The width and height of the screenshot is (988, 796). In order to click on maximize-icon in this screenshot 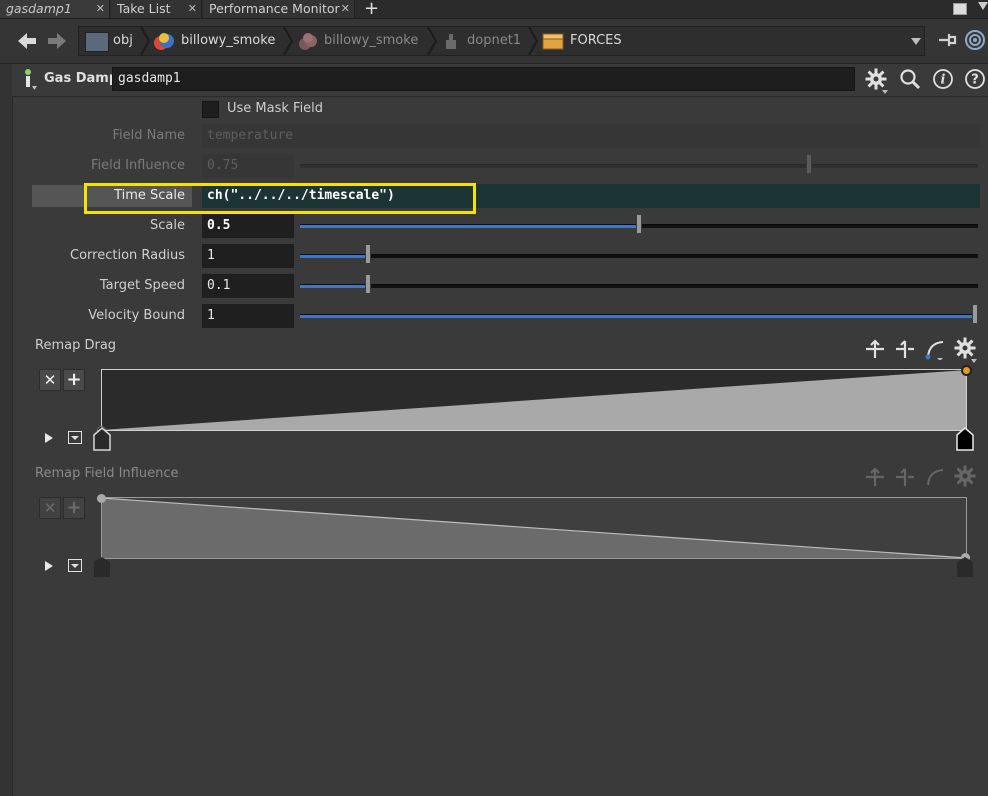, I will do `click(960, 9)`.